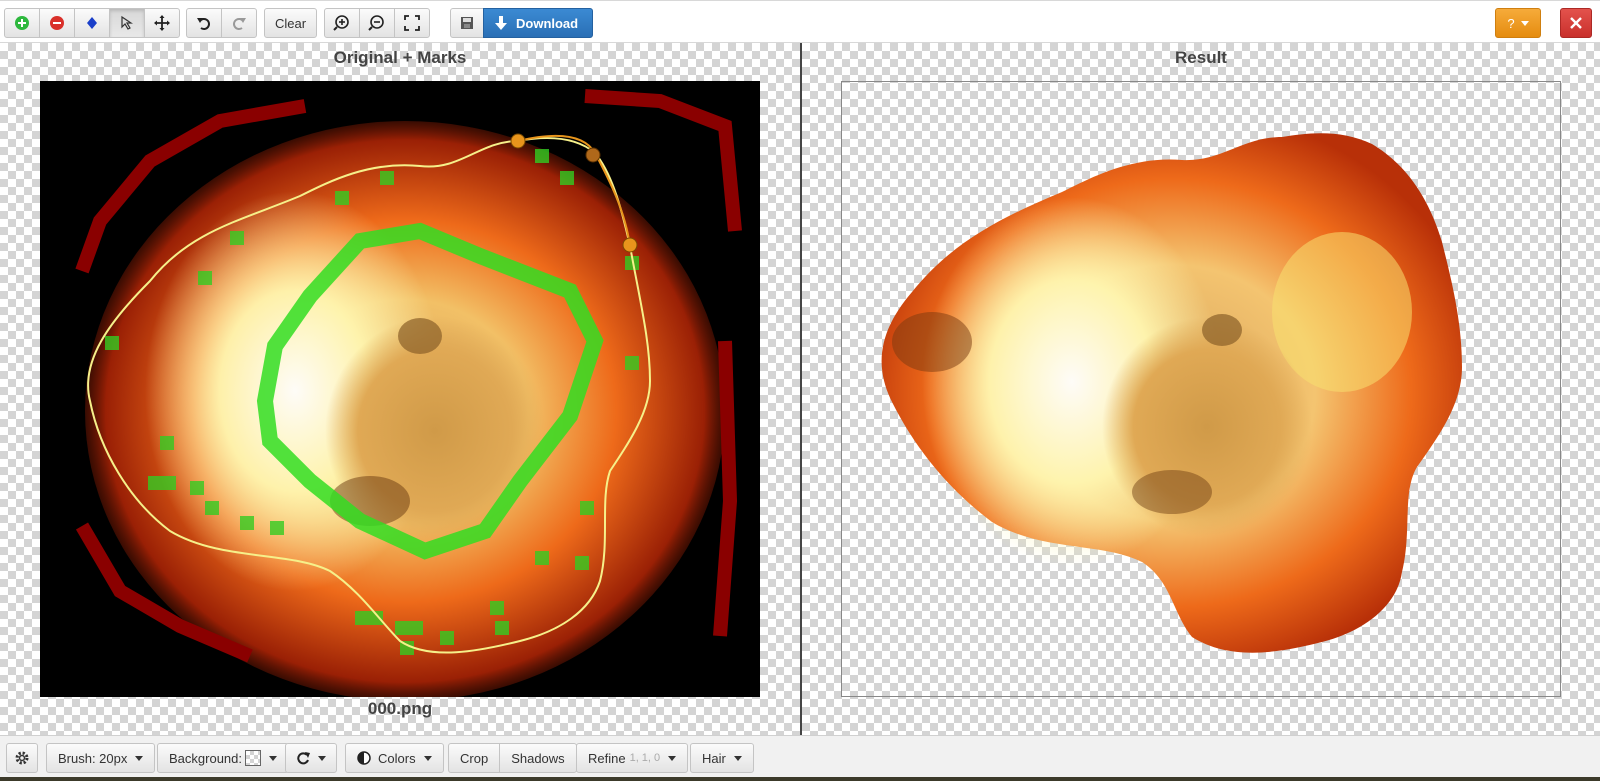 This screenshot has height=781, width=1600. What do you see at coordinates (1201, 57) in the screenshot?
I see `result-panel-title: Result` at bounding box center [1201, 57].